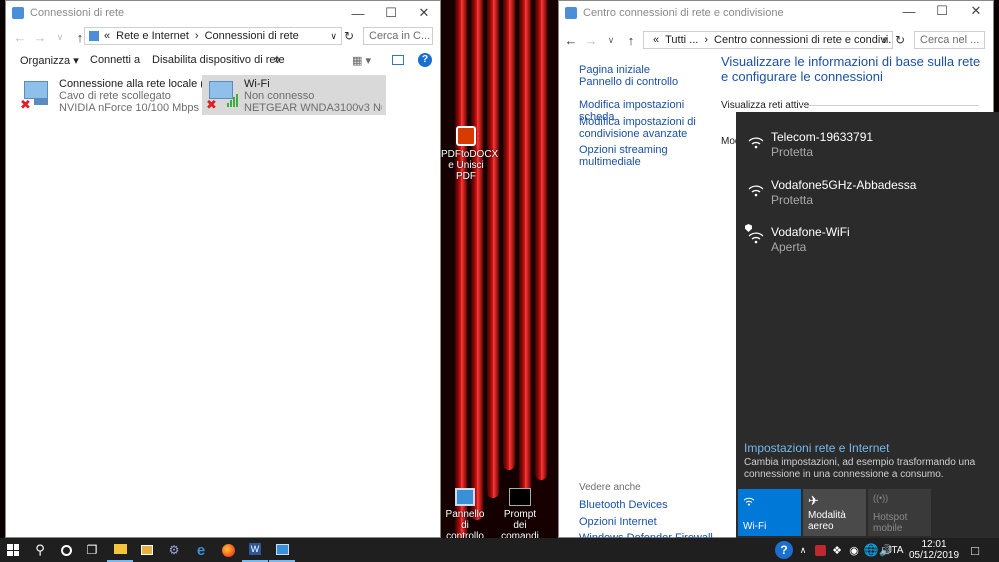 The height and width of the screenshot is (562, 999). What do you see at coordinates (218, 60) in the screenshot?
I see `disable-device-button: Disabilita dispositivo di rete` at bounding box center [218, 60].